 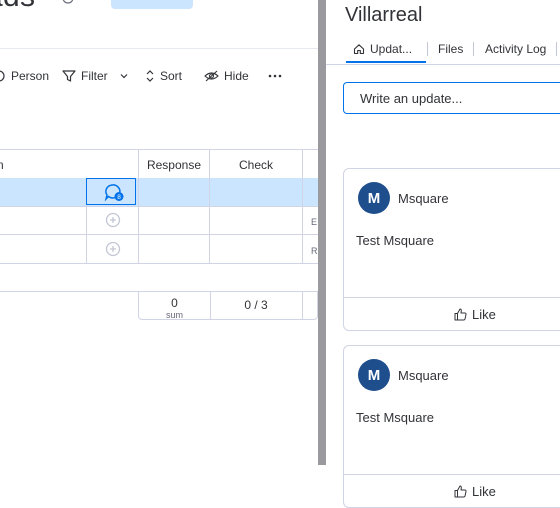 What do you see at coordinates (3, 164) in the screenshot?
I see `column-header-item: n` at bounding box center [3, 164].